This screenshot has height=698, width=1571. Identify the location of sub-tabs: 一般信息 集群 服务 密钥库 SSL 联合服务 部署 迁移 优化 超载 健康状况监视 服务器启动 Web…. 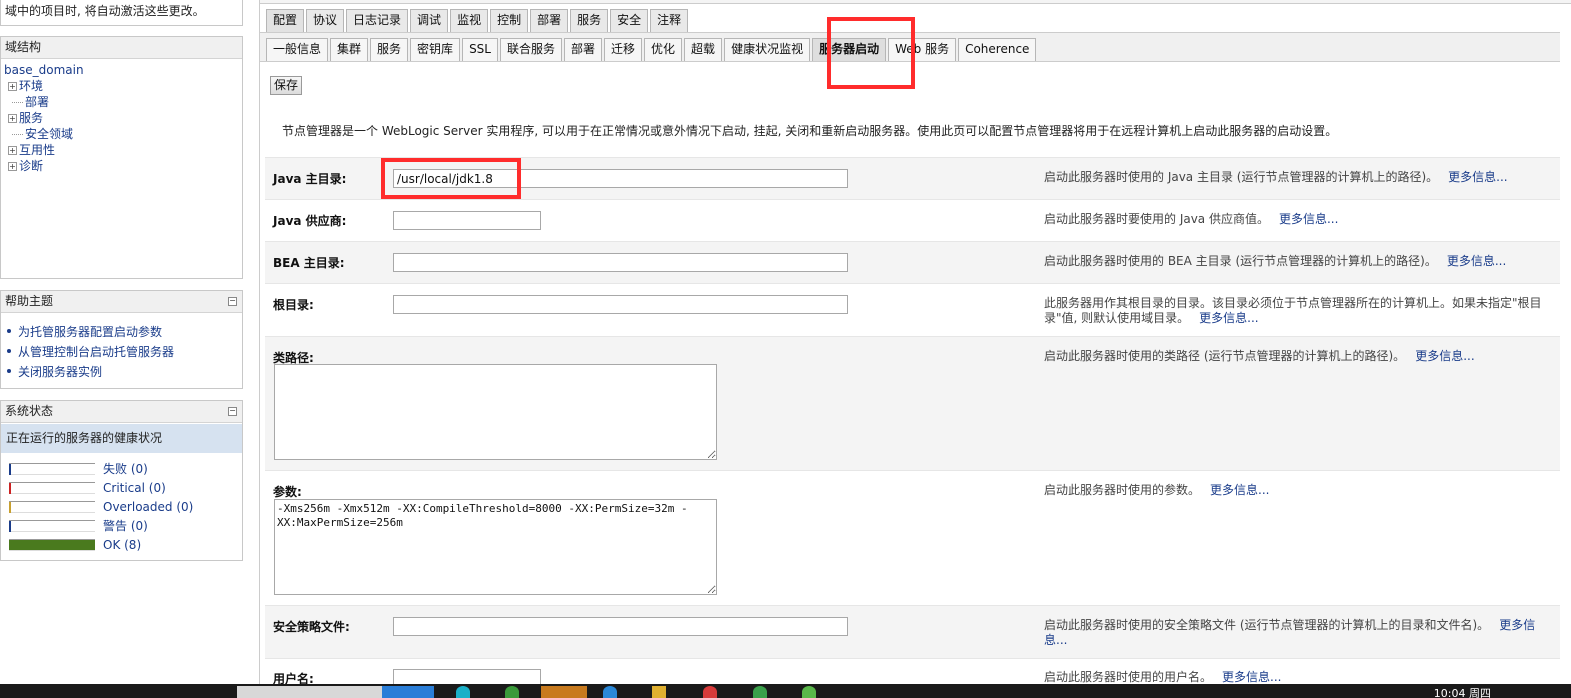
(652, 49).